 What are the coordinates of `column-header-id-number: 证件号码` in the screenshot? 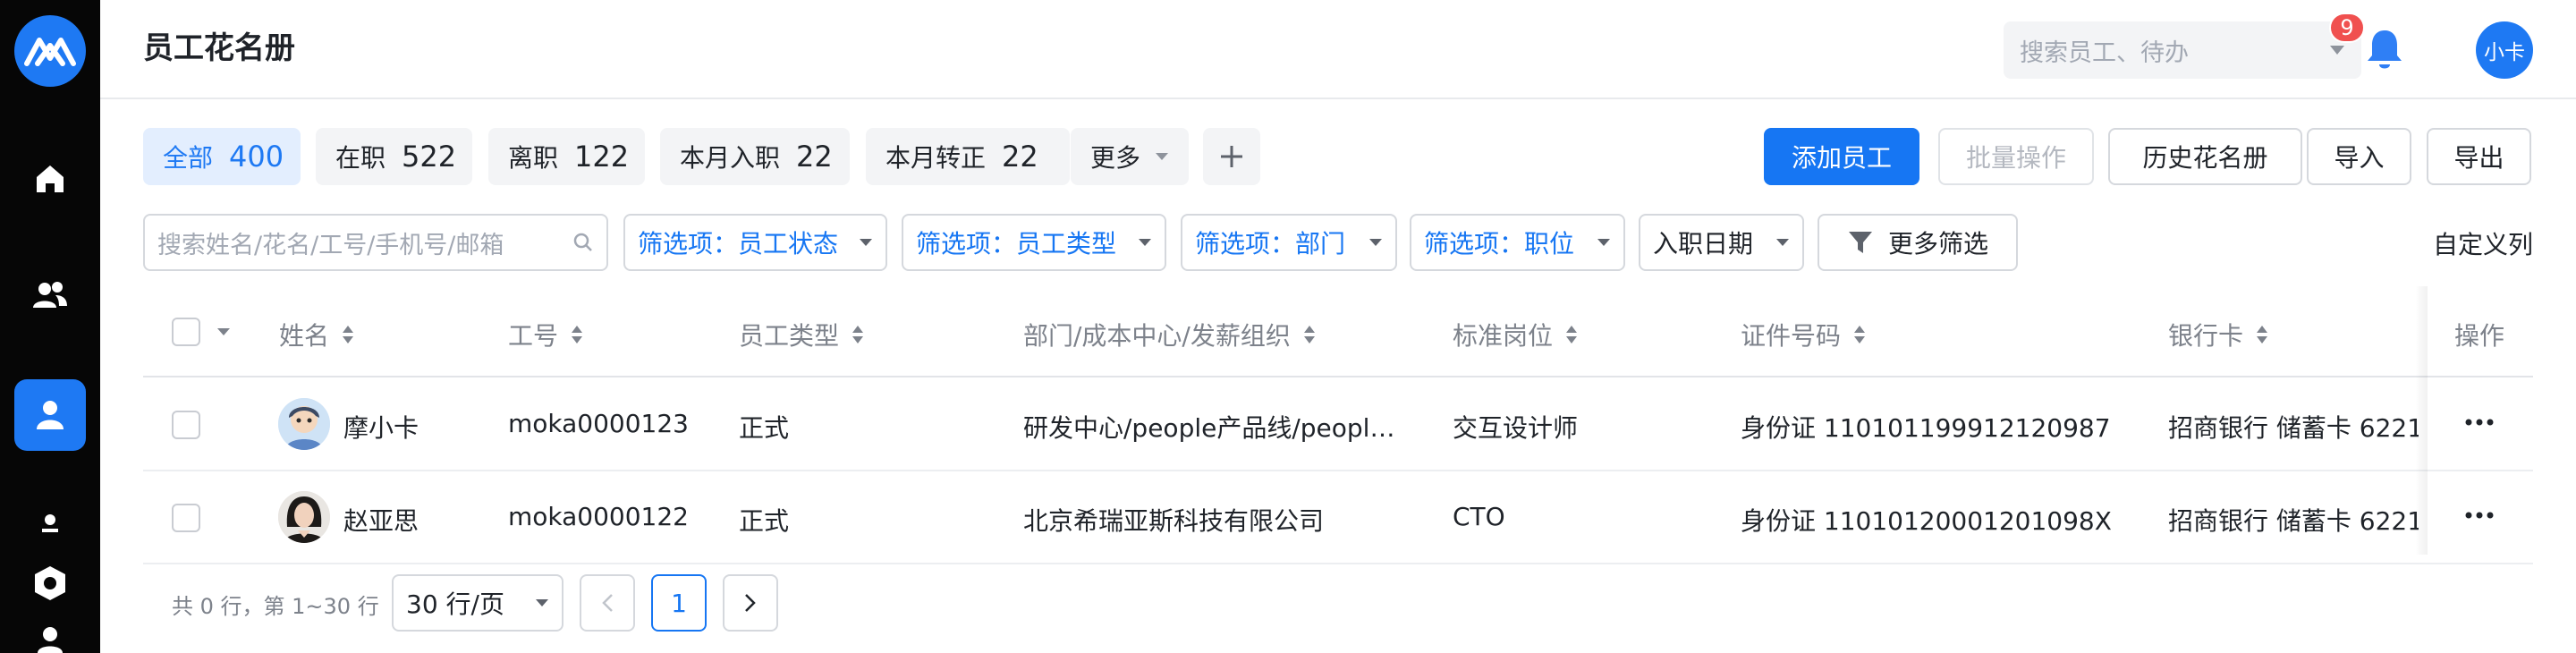 It's located at (1803, 335).